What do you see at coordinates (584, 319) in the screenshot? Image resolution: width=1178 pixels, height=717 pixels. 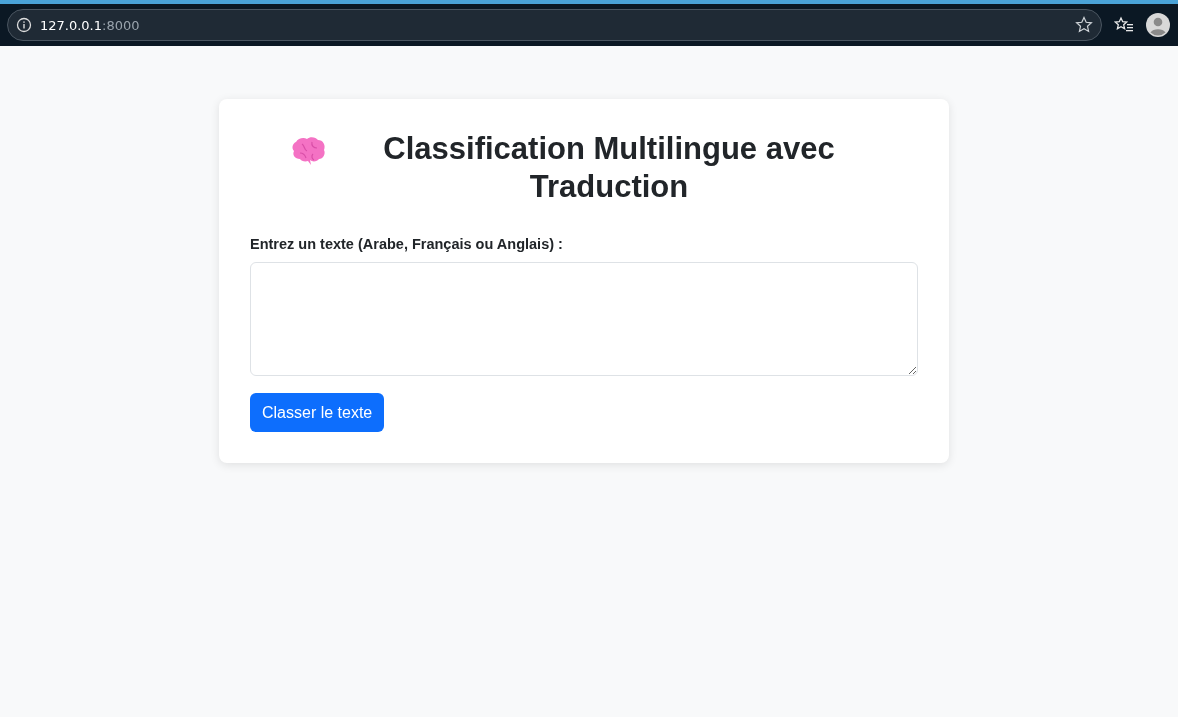 I see `text-input-field` at bounding box center [584, 319].